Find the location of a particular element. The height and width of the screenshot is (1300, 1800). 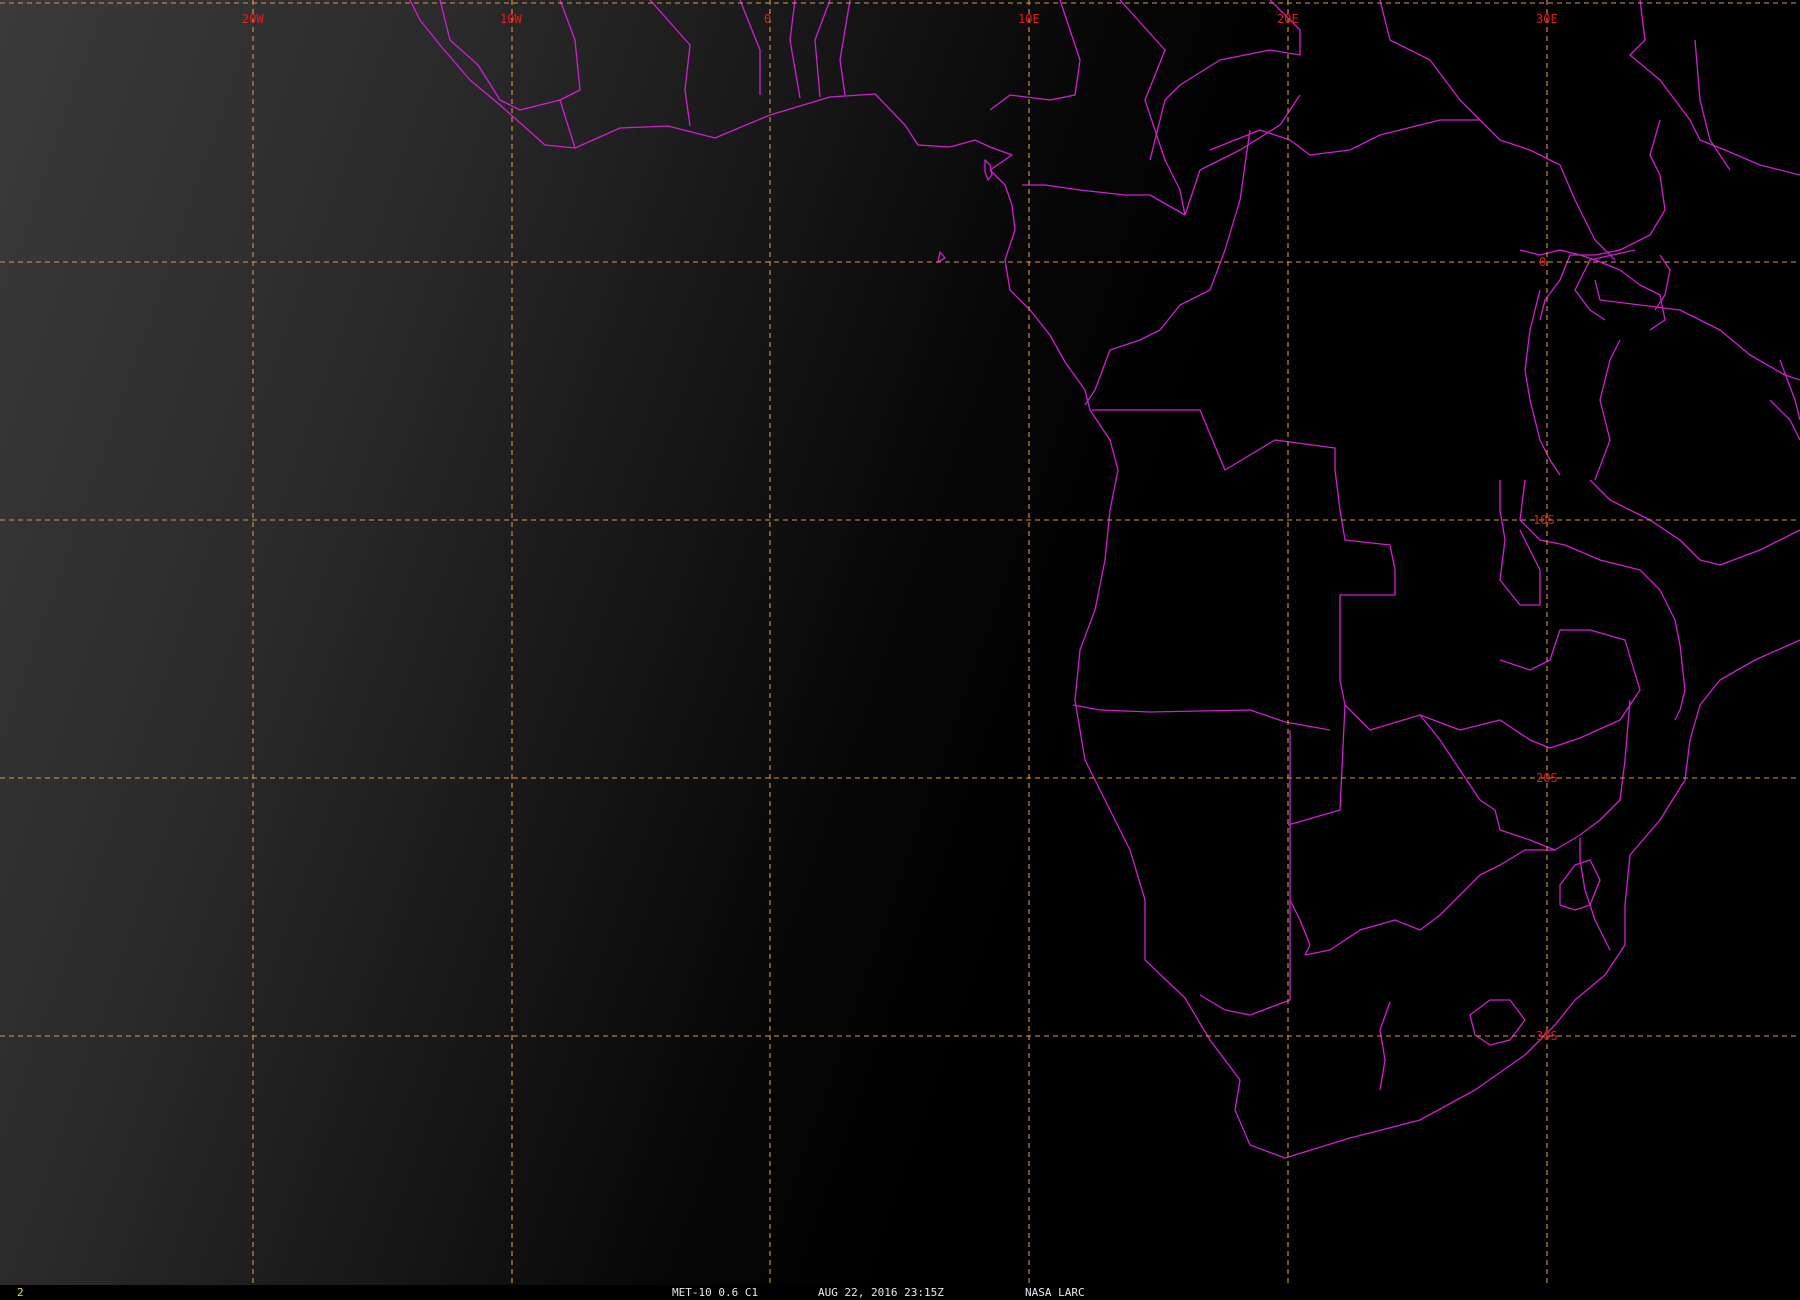

lat-label-20S: 20S is located at coordinates (1547, 778).